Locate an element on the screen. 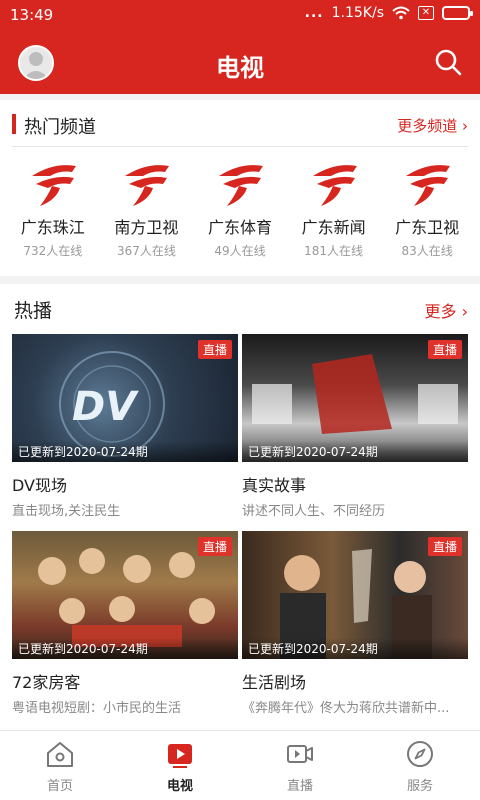 The image size is (480, 800). channel-name: 广东卫视 is located at coordinates (427, 227).